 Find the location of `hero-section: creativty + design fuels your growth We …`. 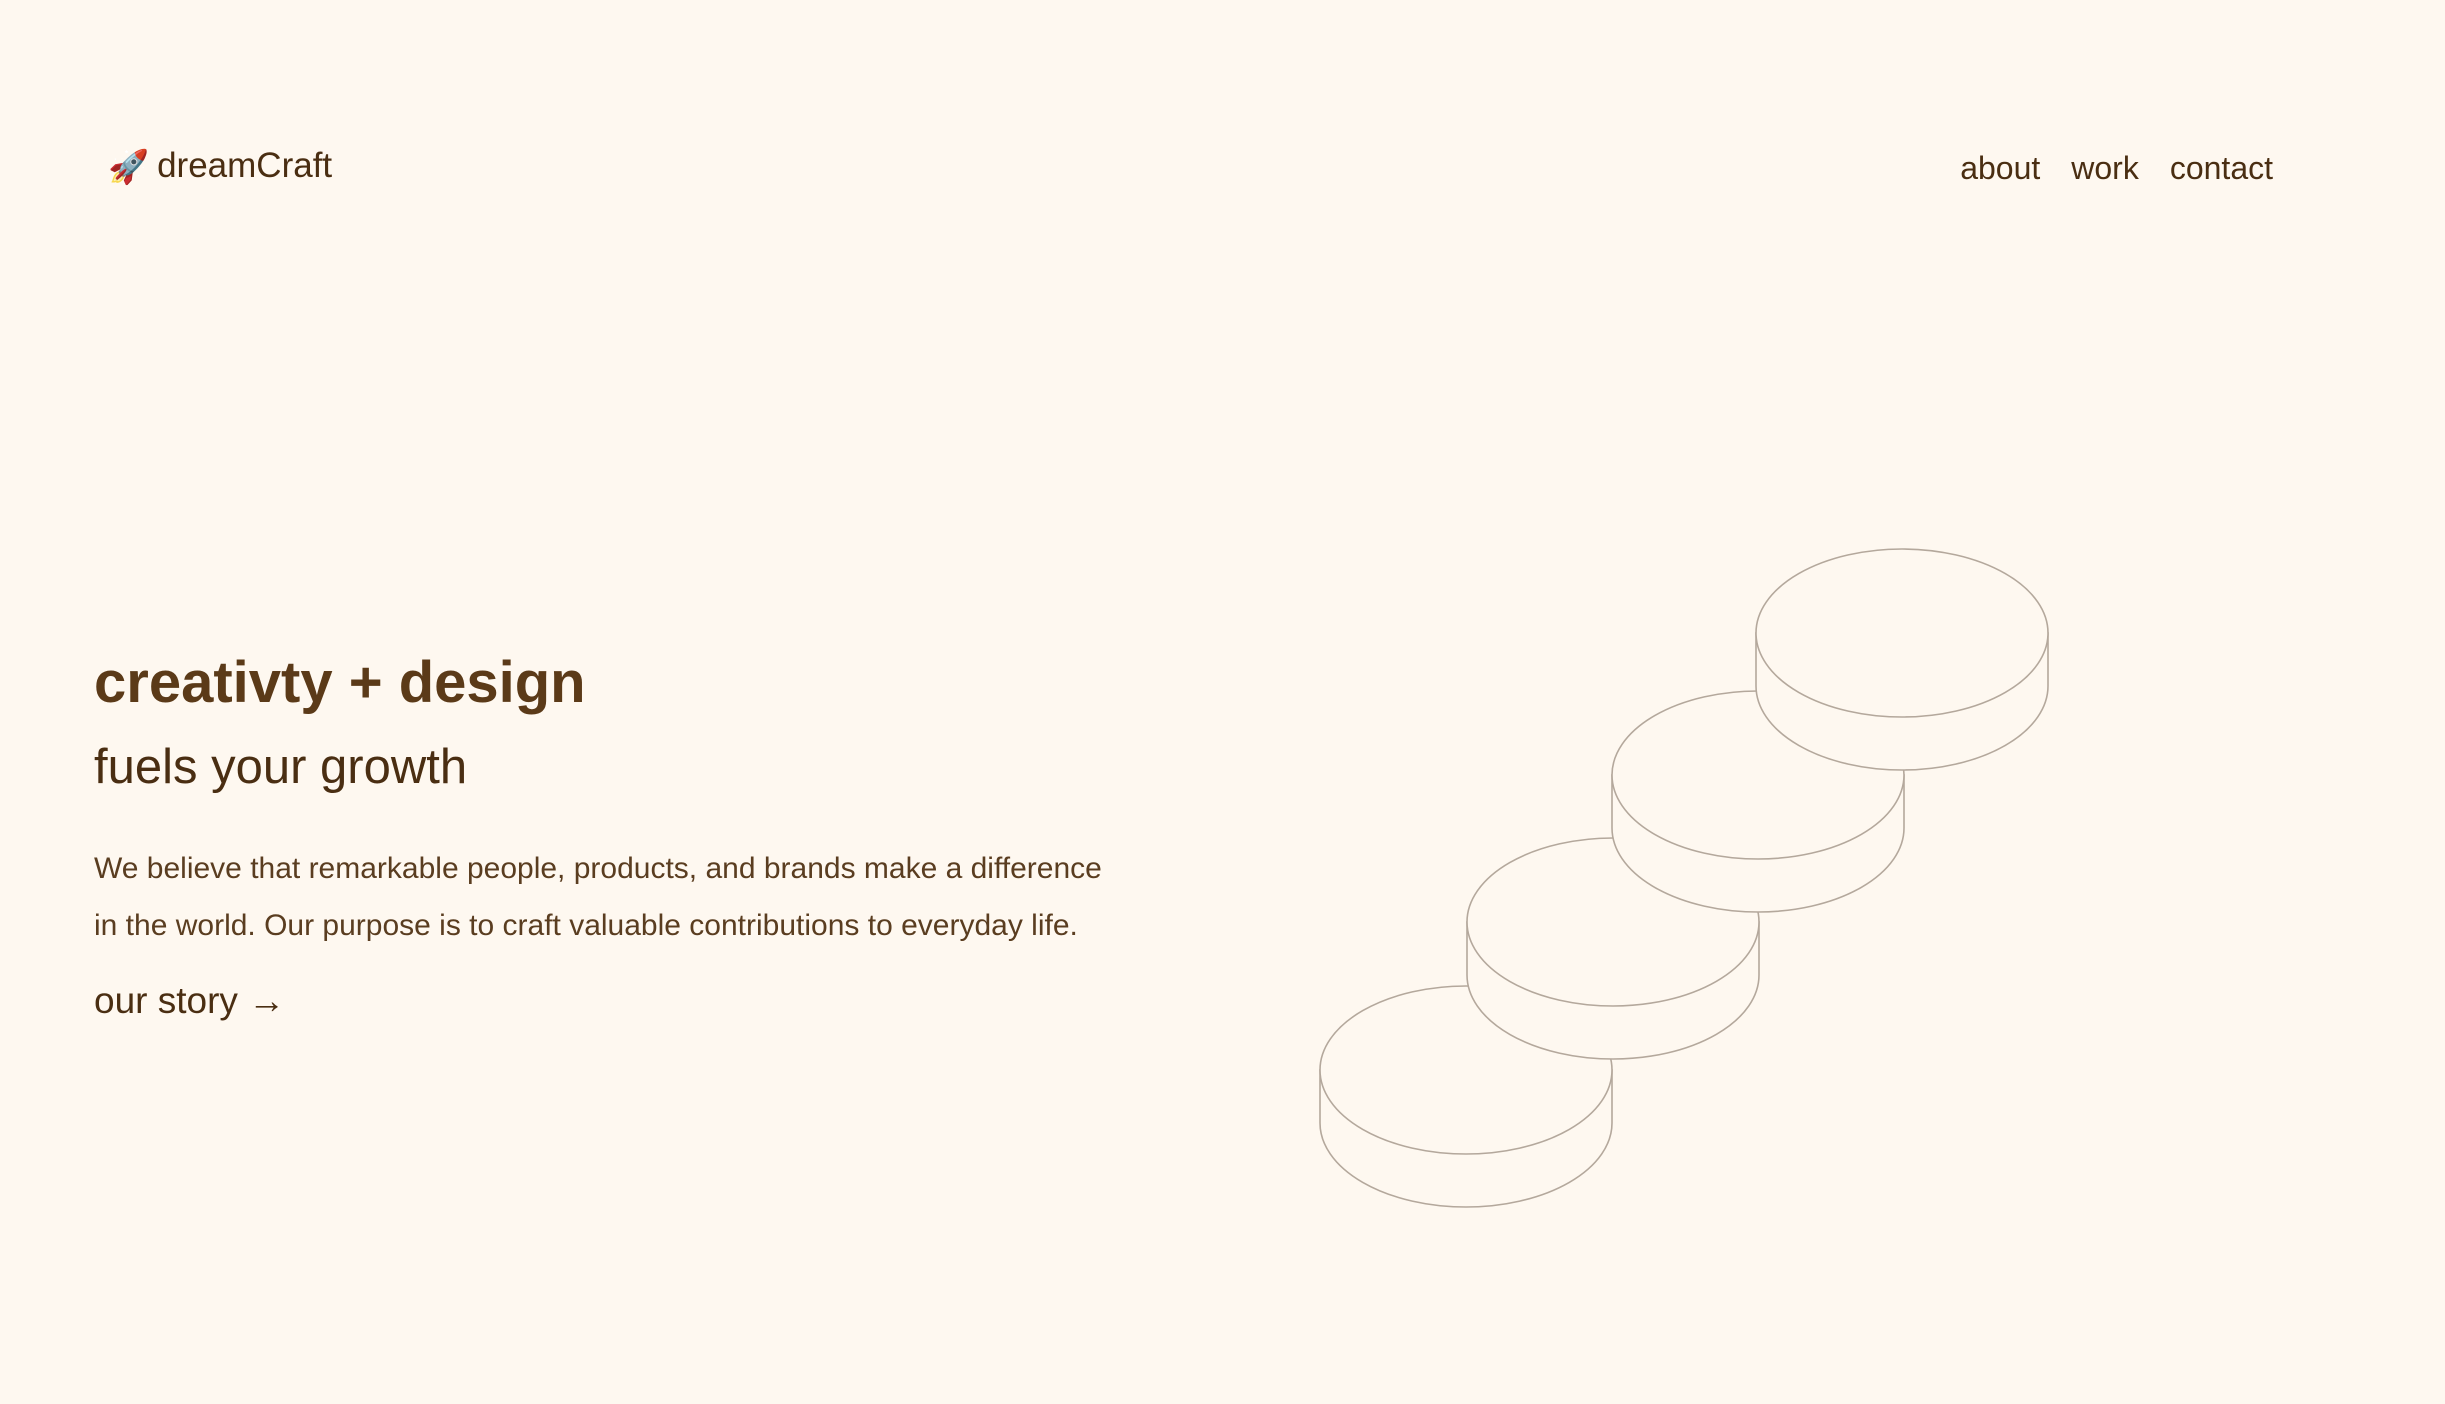

hero-section: creativty + design fuels your growth We … is located at coordinates (599, 835).